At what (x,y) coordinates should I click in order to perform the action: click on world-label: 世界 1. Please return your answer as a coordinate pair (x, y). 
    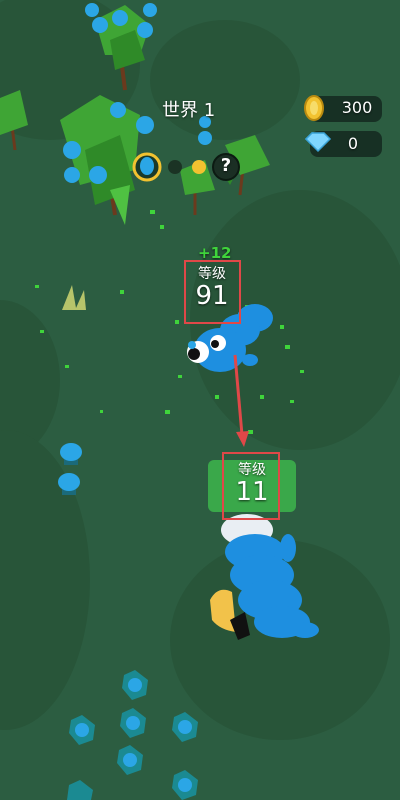
    Looking at the image, I should click on (189, 110).